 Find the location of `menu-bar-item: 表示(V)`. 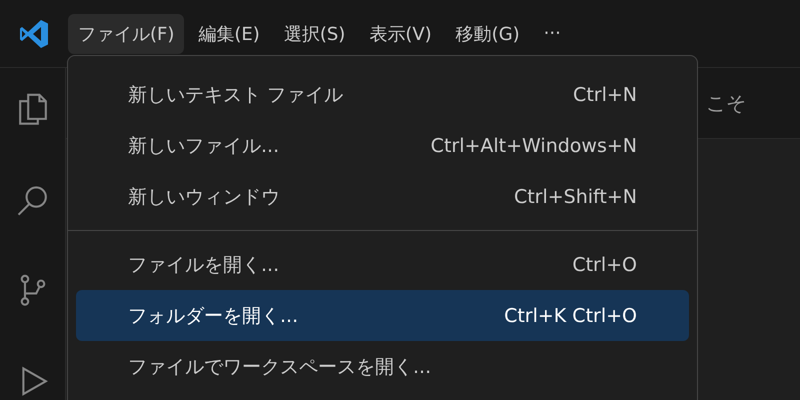

menu-bar-item: 表示(V) is located at coordinates (400, 34).